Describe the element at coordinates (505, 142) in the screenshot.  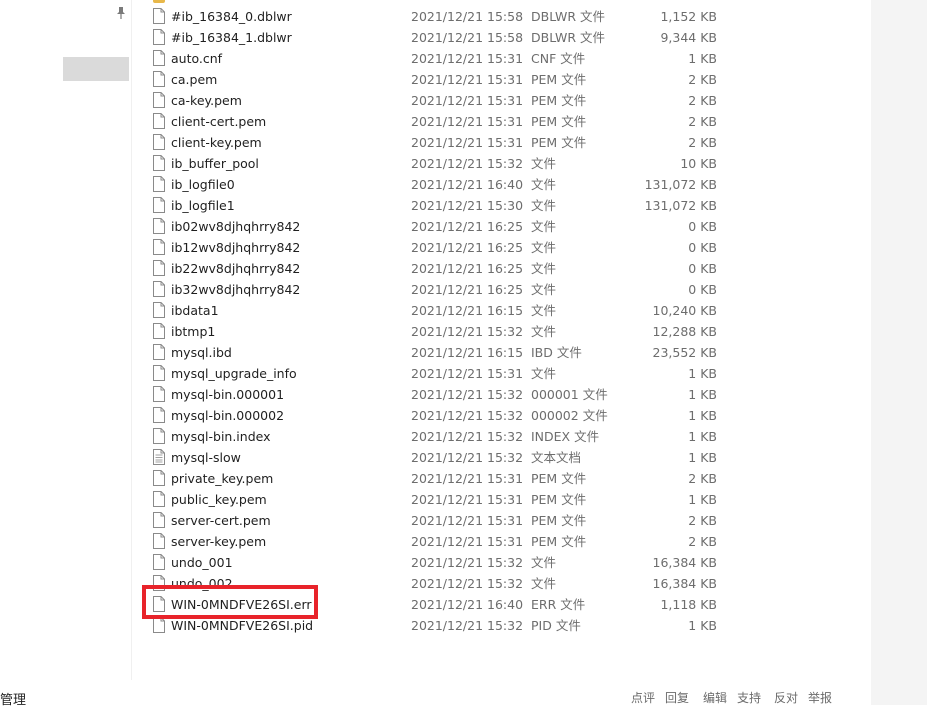
I see `file-row: client-key.pem 2021/12/21 15:31 PEM 文件 2 KB` at that location.